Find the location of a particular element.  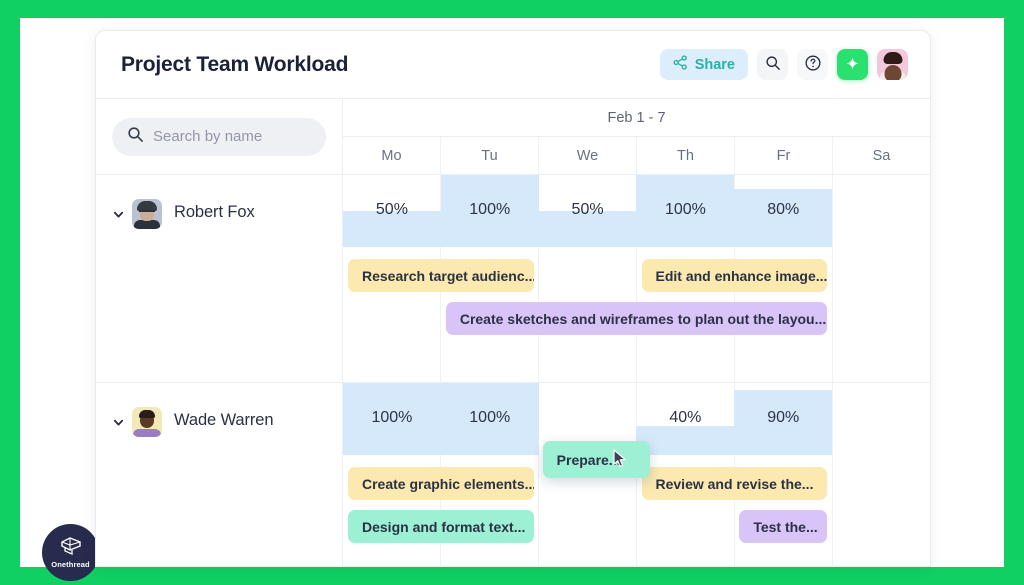

onethread-cube-icon is located at coordinates (70, 546).